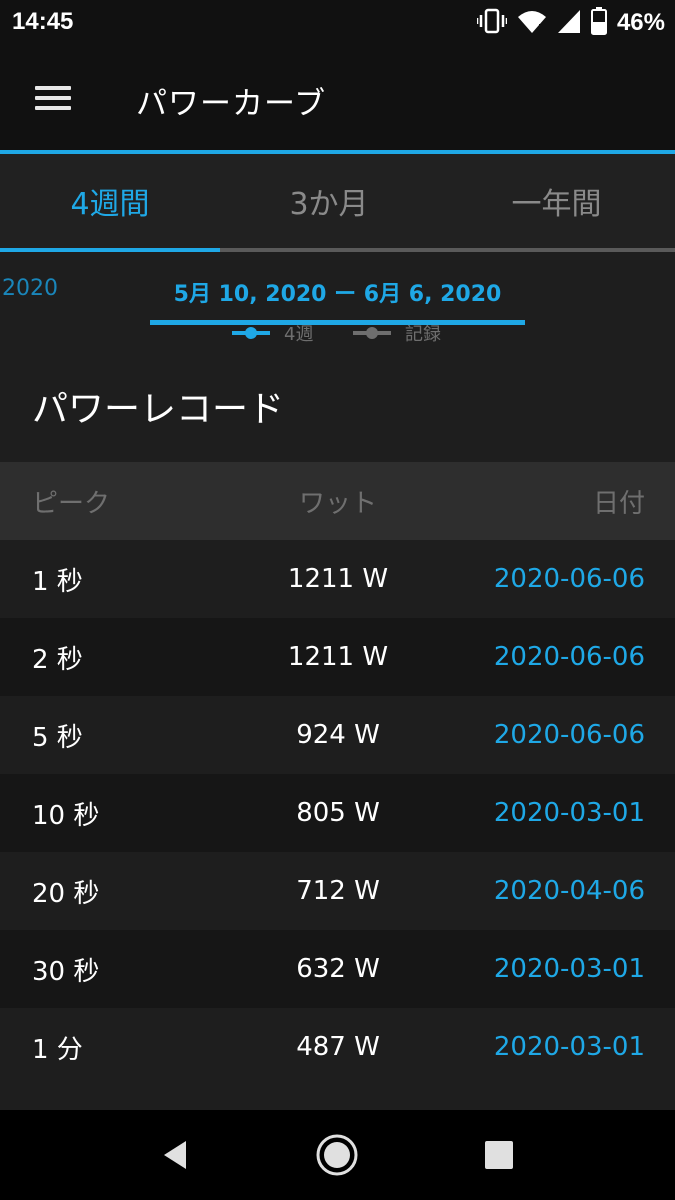 This screenshot has height=1200, width=675. I want to click on power-records-title: パワーレコード, so click(158, 409).